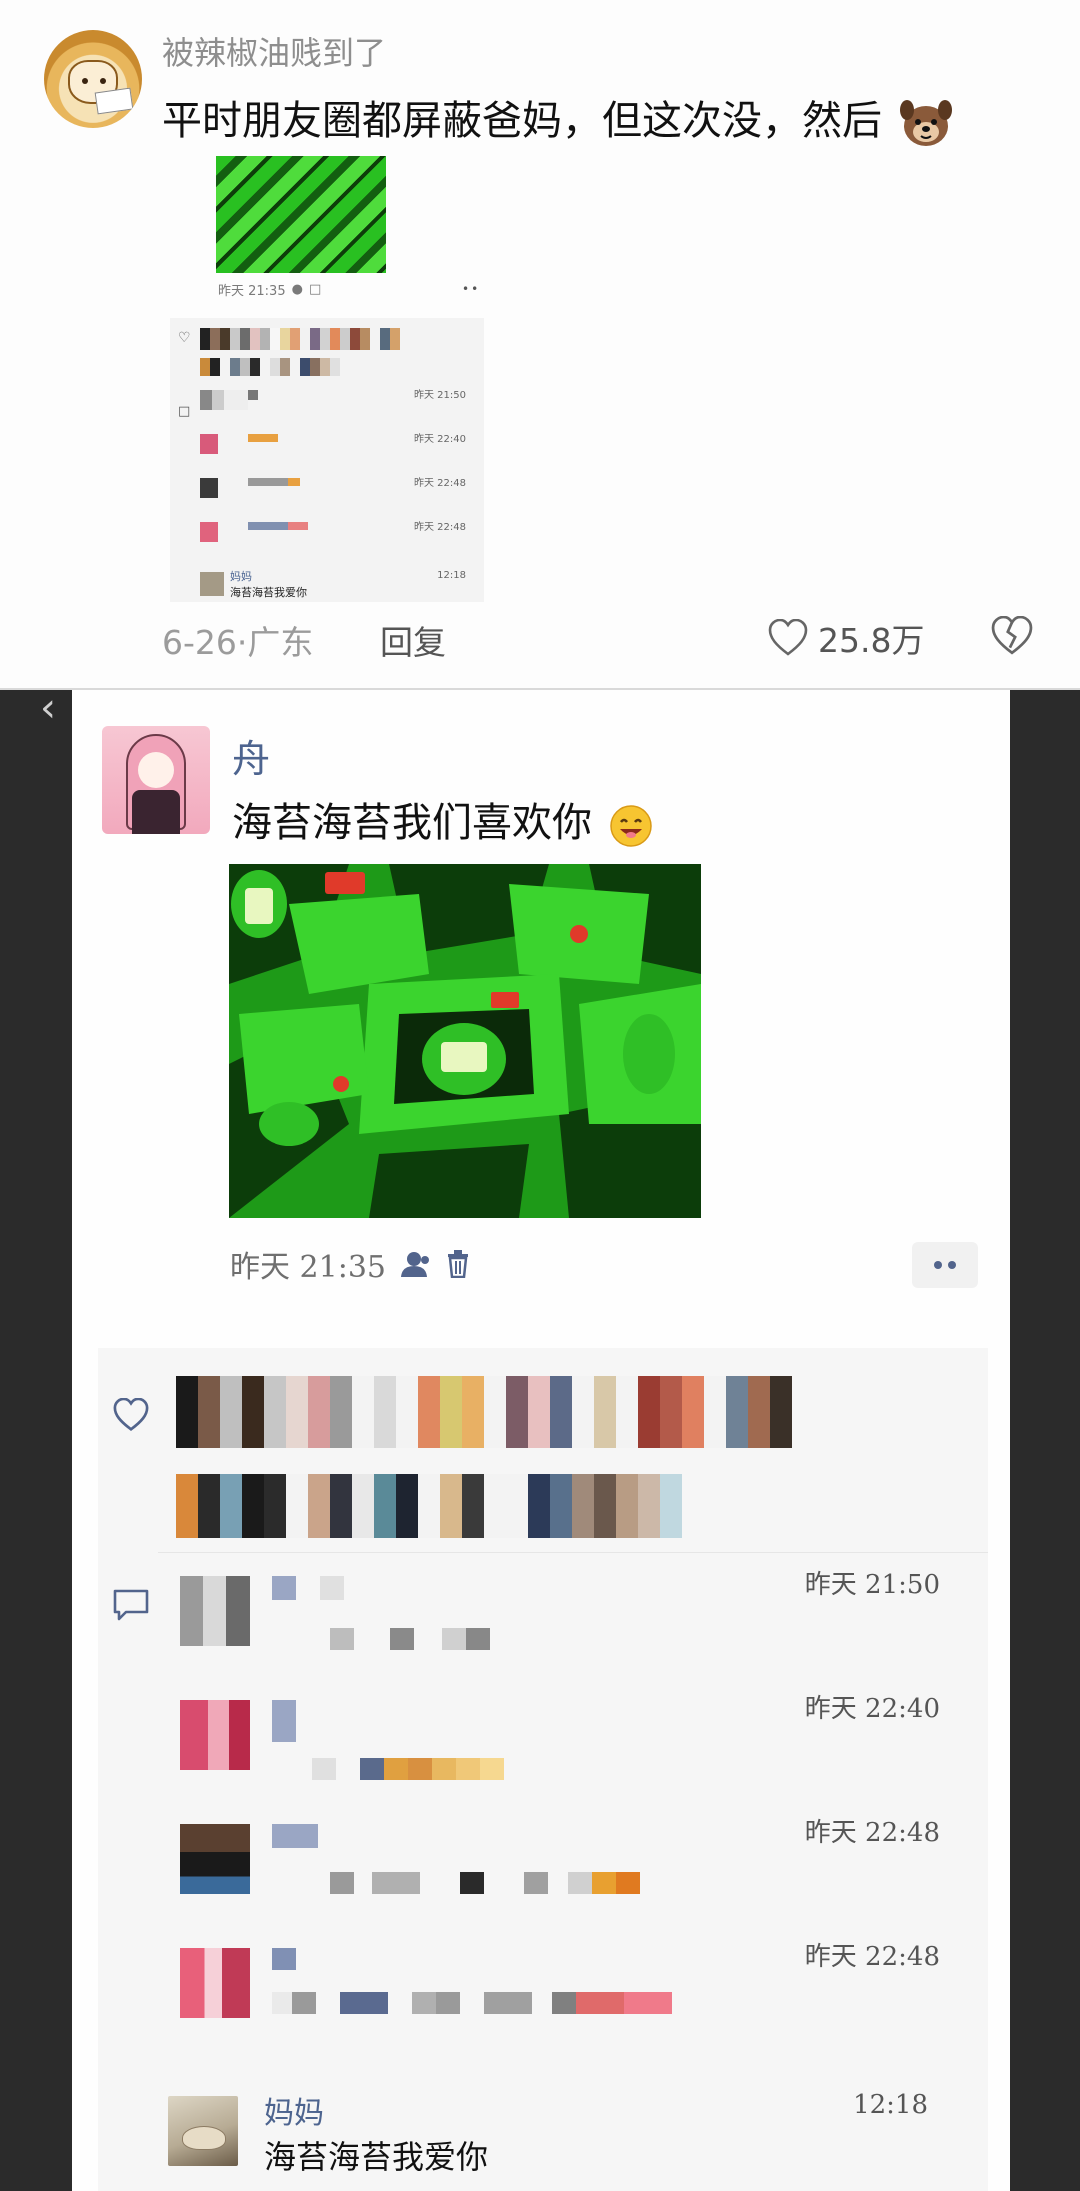 The height and width of the screenshot is (2191, 1080). I want to click on mom-comment: 妈妈 海苔海苔我爱你 12:18, so click(568, 2133).